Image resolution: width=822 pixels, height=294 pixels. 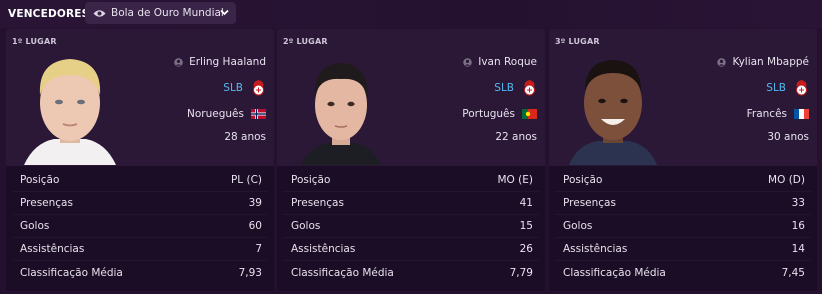 What do you see at coordinates (683, 272) in the screenshot?
I see `stat-row-rating: Classificação Média 7,45` at bounding box center [683, 272].